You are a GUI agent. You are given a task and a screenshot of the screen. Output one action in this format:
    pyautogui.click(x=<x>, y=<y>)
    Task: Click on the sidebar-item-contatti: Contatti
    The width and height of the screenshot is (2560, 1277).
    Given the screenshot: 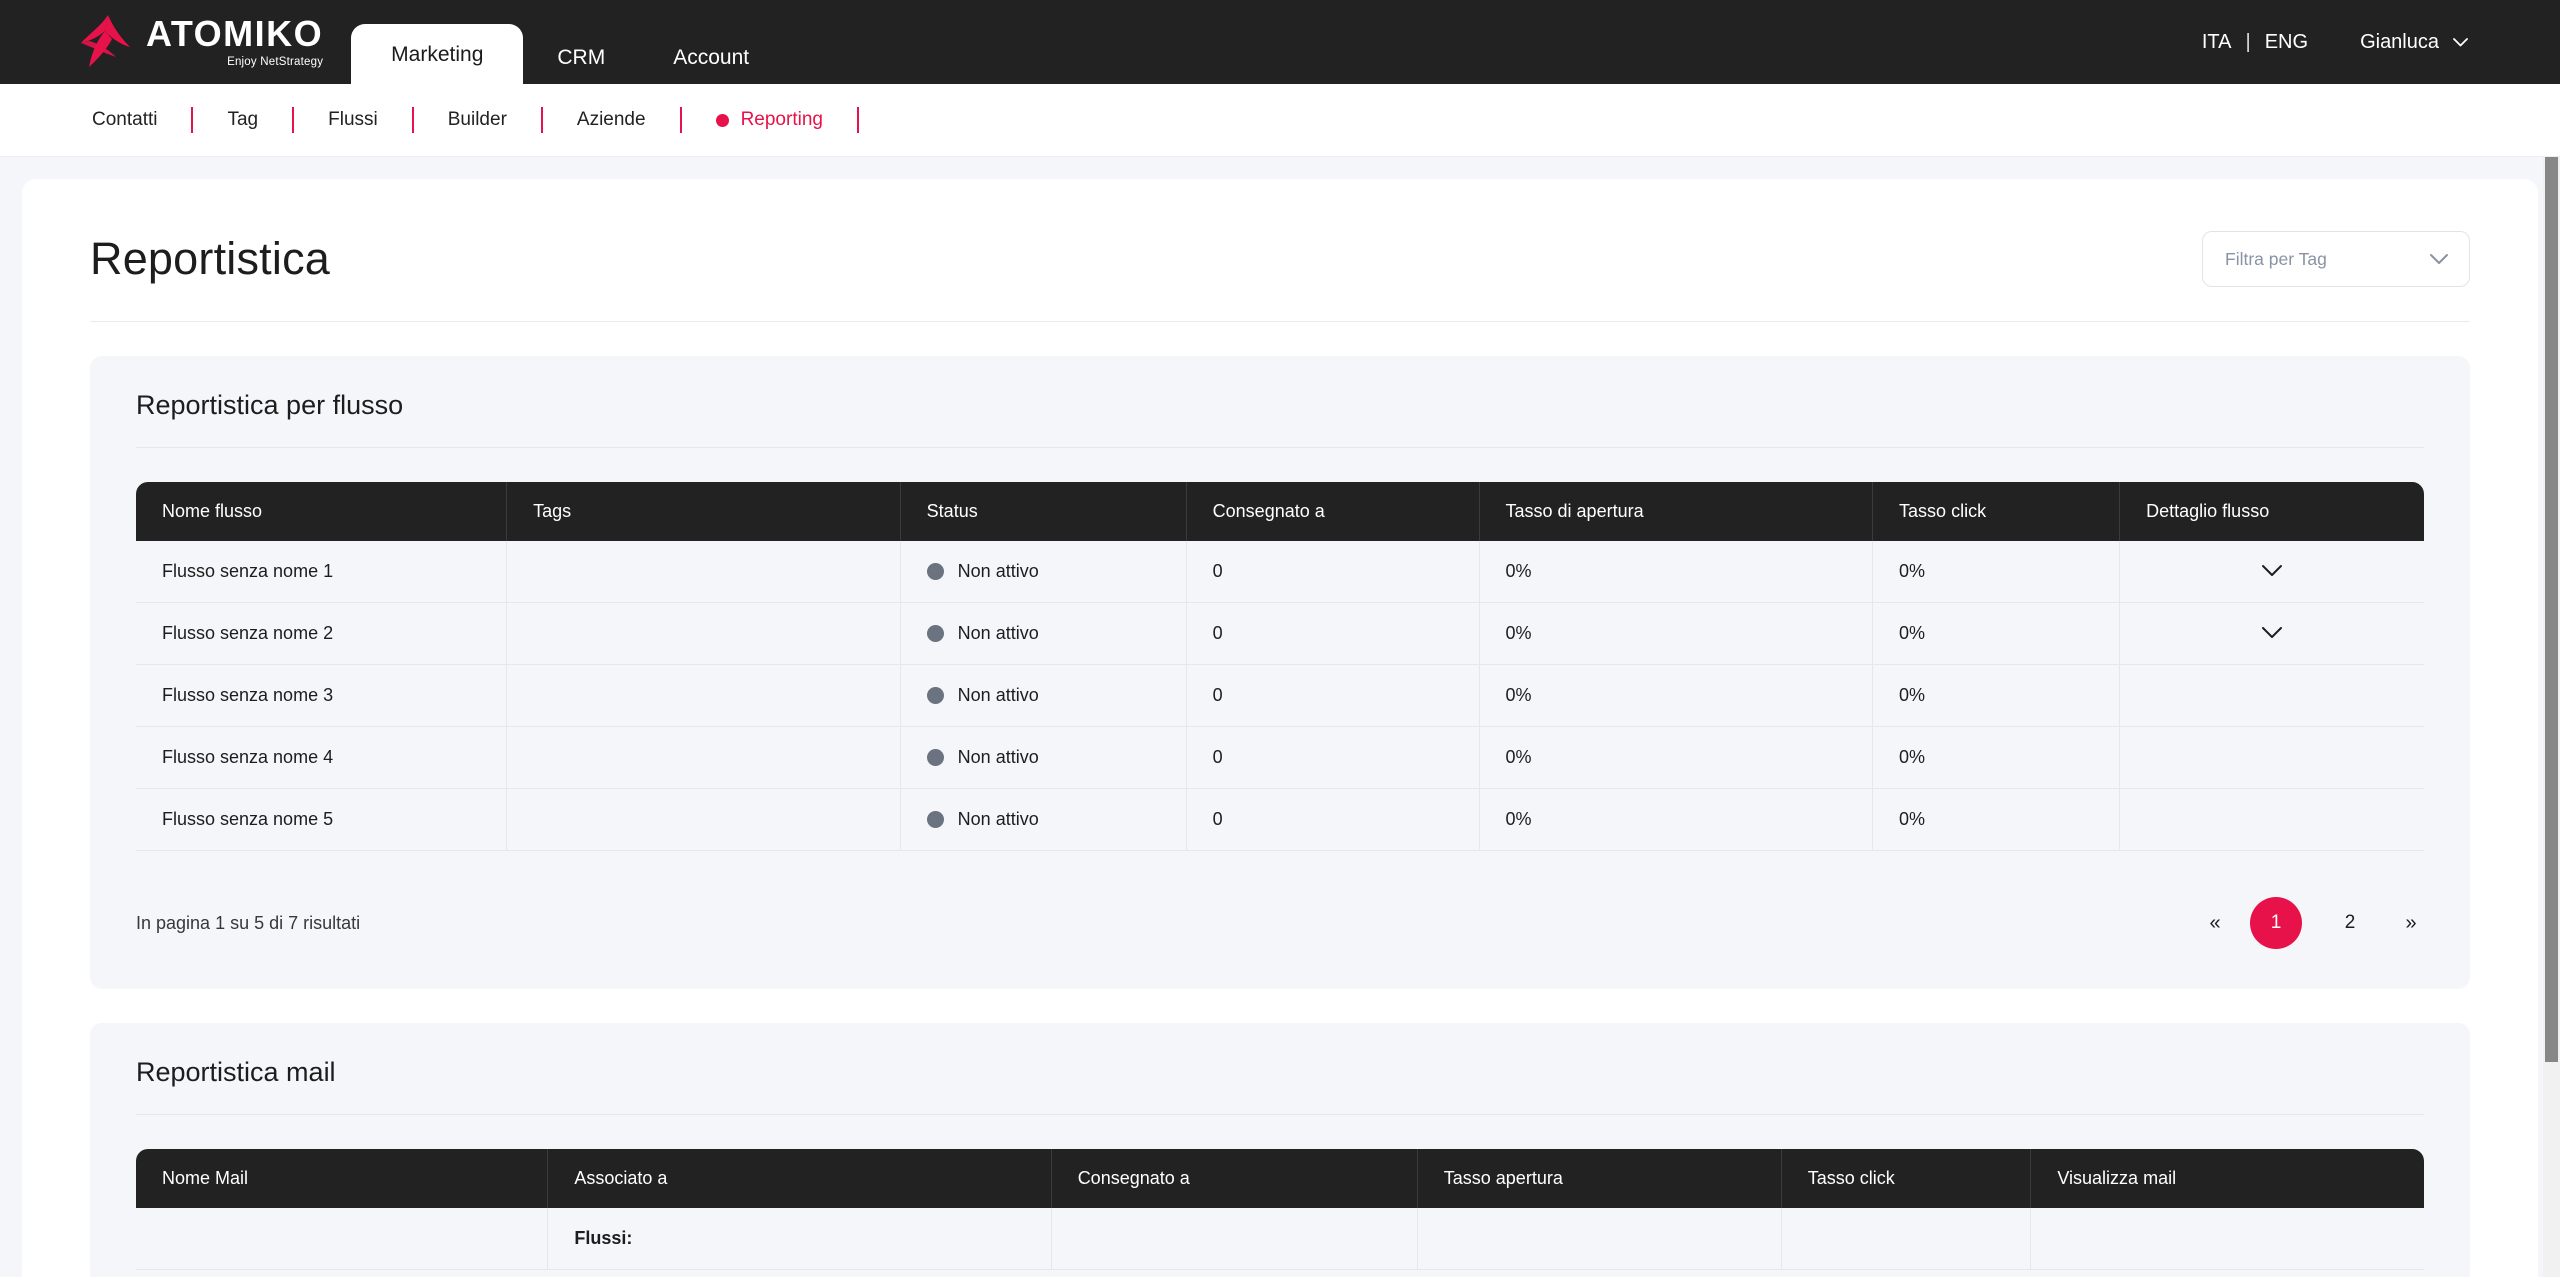 What is the action you would take?
    pyautogui.click(x=124, y=120)
    